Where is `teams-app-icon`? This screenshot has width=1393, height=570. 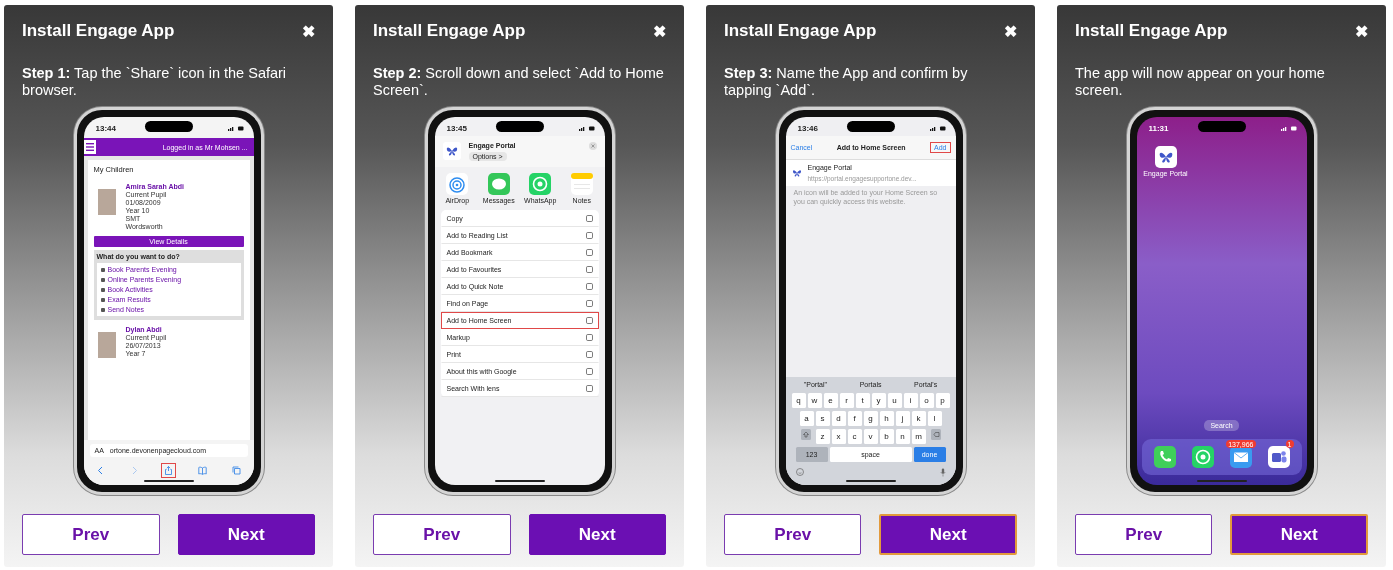
teams-app-icon is located at coordinates (1278, 457).